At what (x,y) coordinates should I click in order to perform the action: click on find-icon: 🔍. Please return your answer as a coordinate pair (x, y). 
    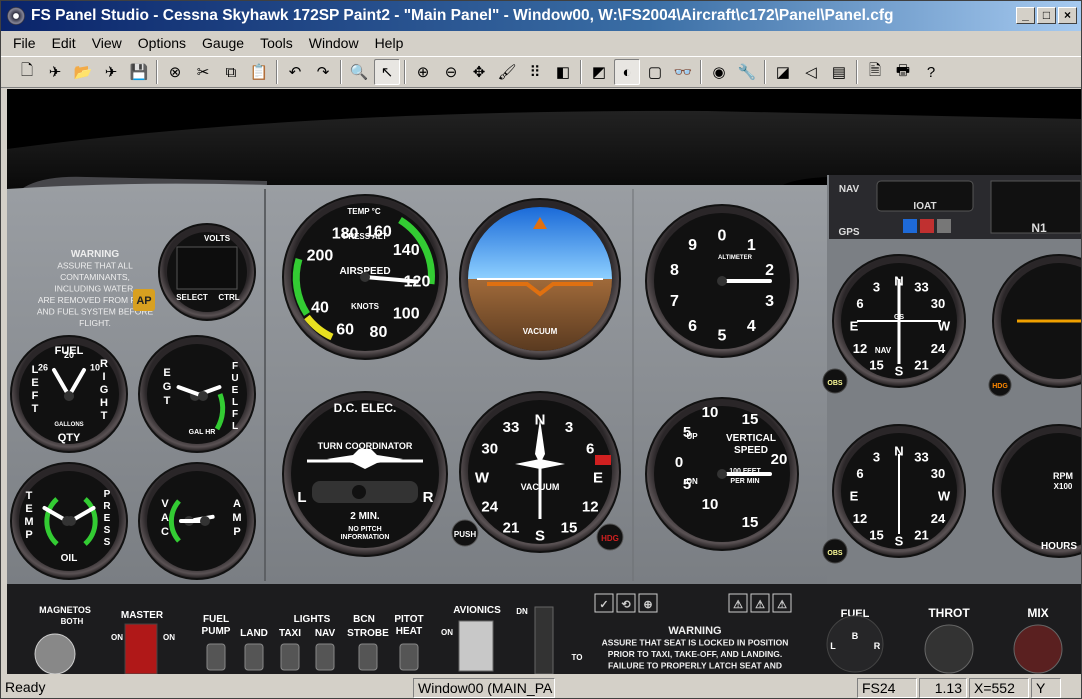
    Looking at the image, I should click on (359, 72).